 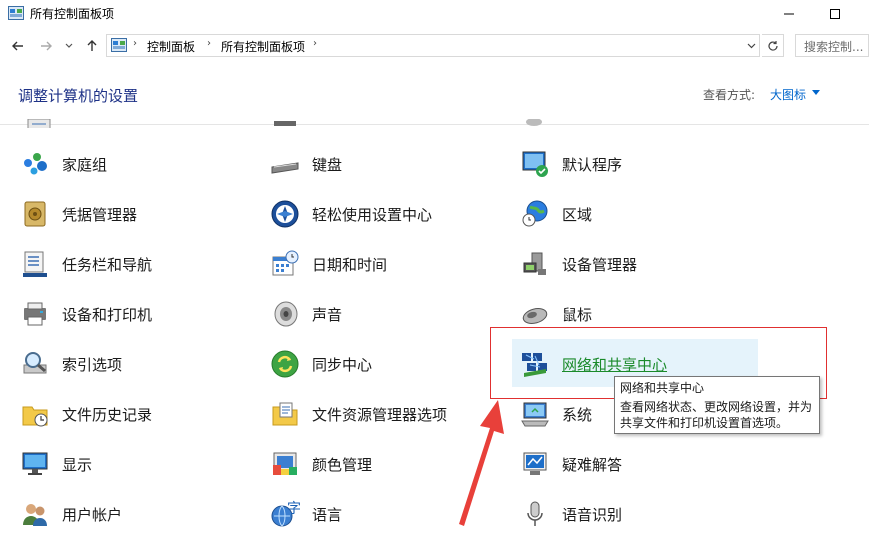 What do you see at coordinates (600, 264) in the screenshot?
I see `item-label: 设备管理器` at bounding box center [600, 264].